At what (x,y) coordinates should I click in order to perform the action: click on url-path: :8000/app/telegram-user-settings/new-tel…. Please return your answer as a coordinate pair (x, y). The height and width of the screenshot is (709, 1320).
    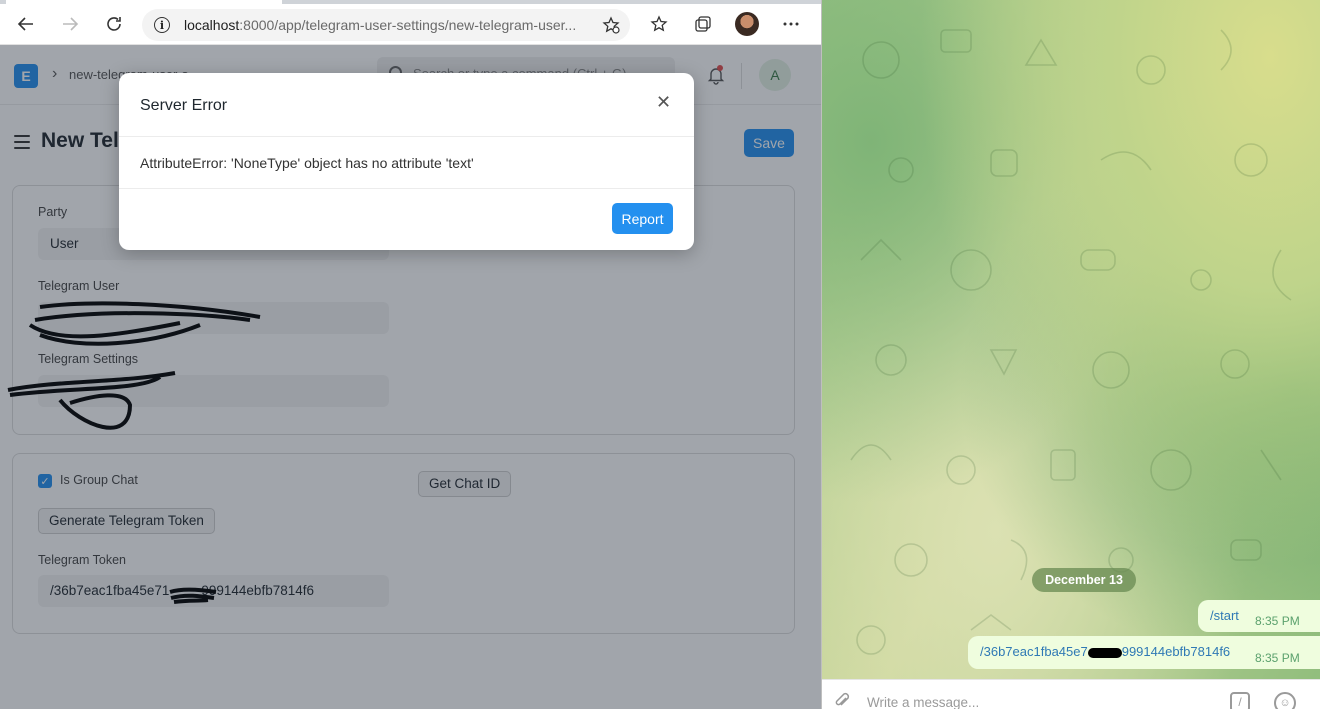
    Looking at the image, I should click on (408, 25).